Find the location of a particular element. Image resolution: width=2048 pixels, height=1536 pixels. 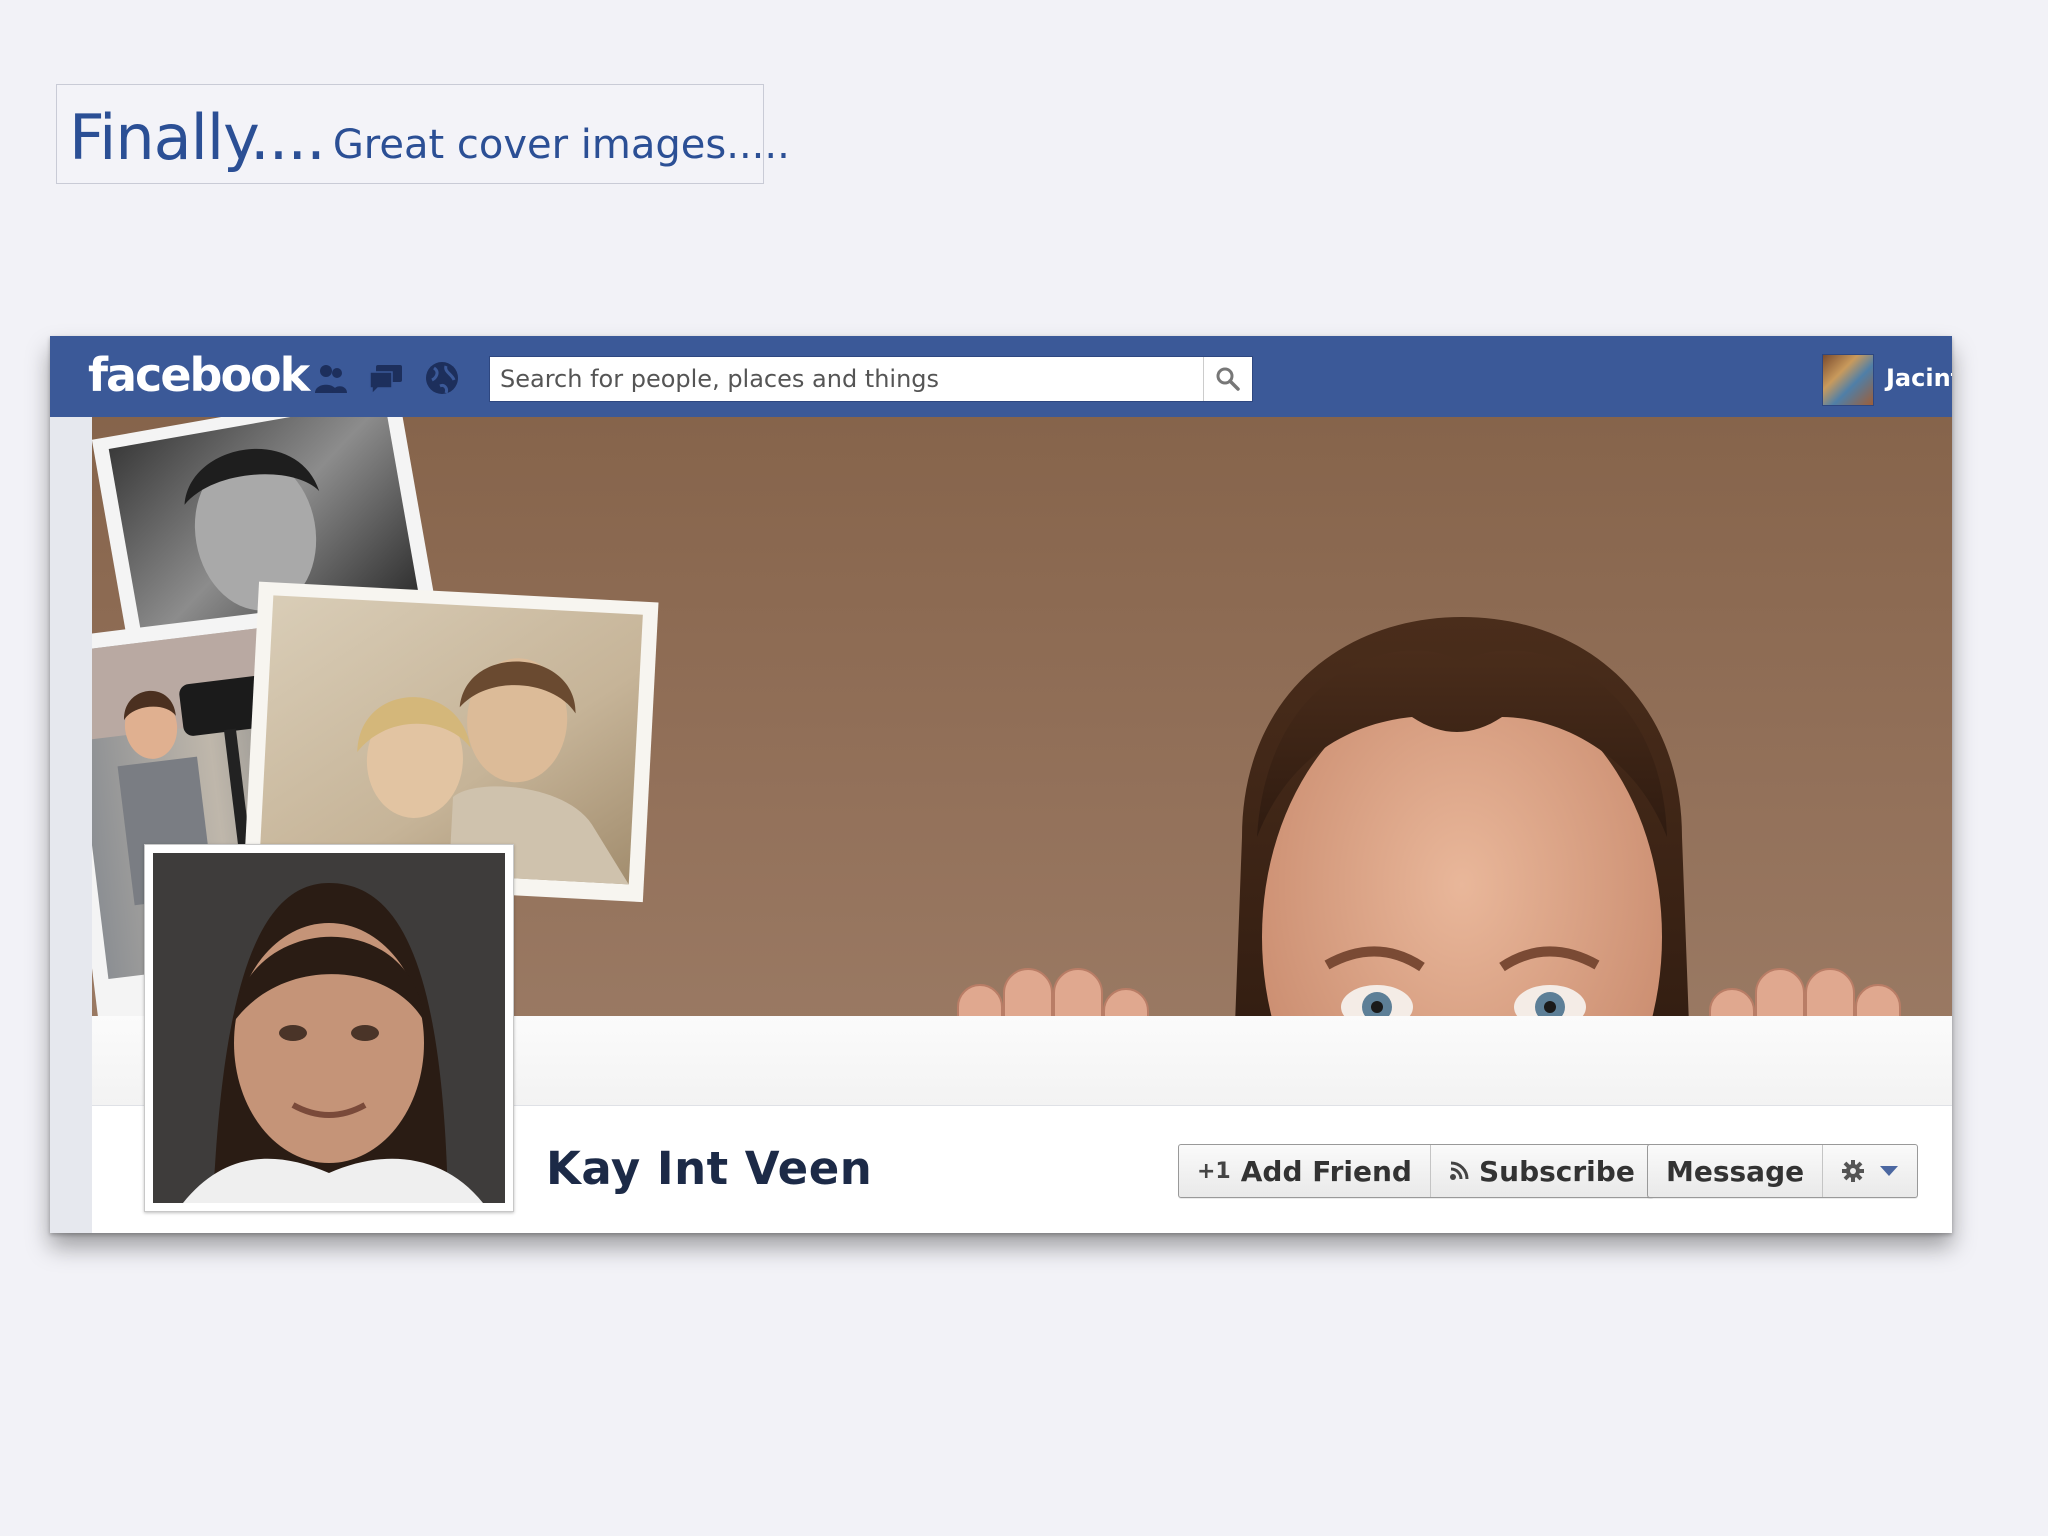

search-icon is located at coordinates (1228, 379).